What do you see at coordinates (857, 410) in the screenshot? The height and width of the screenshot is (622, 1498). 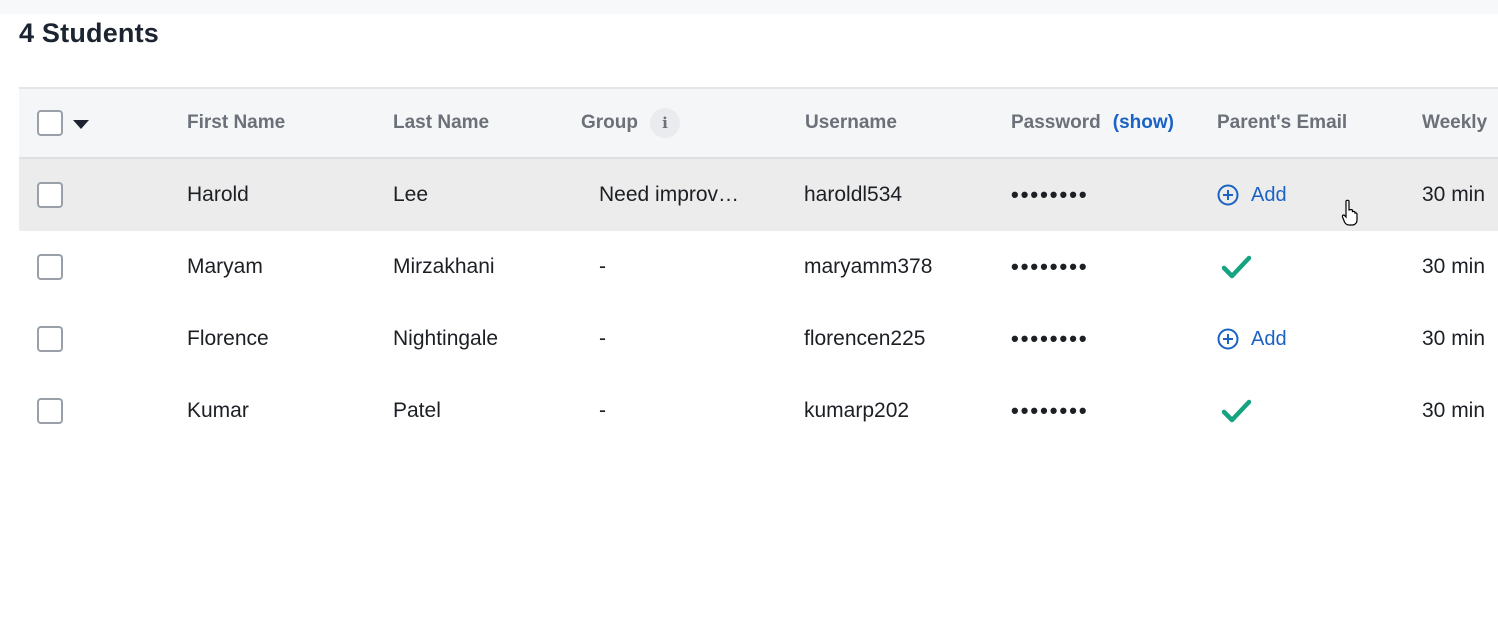 I see `username-cell: kumarp202` at bounding box center [857, 410].